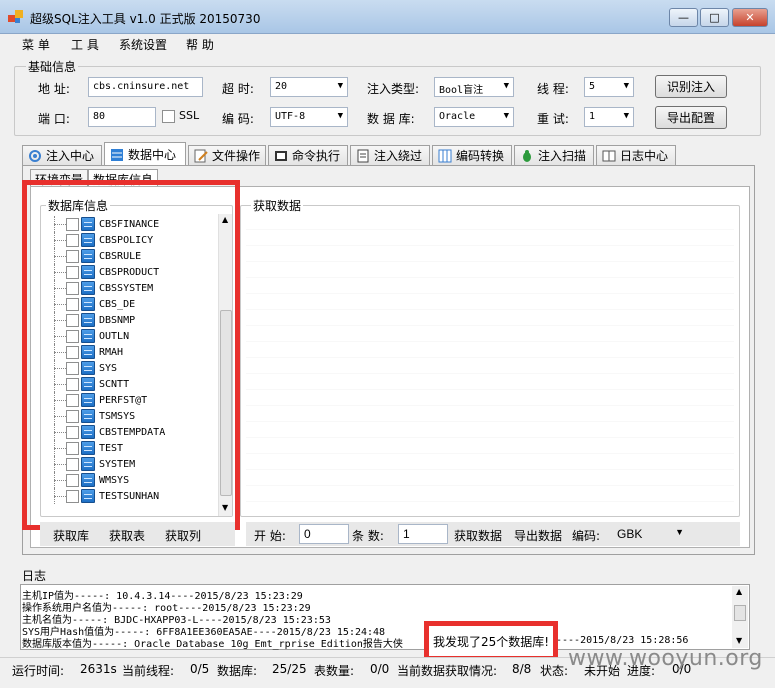 The image size is (775, 688). What do you see at coordinates (16, 17) in the screenshot?
I see `app-icon` at bounding box center [16, 17].